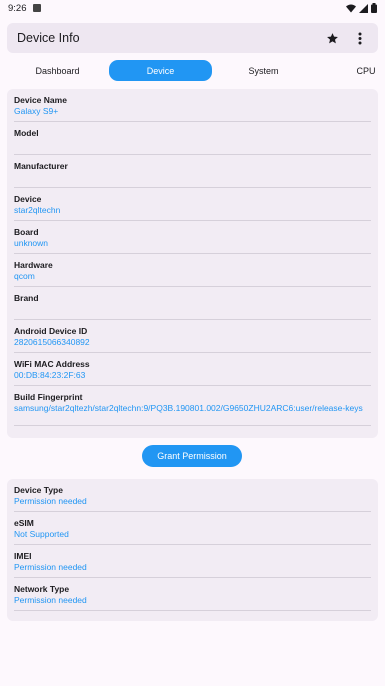  Describe the element at coordinates (51, 331) in the screenshot. I see `row-label: Android Device ID` at that location.